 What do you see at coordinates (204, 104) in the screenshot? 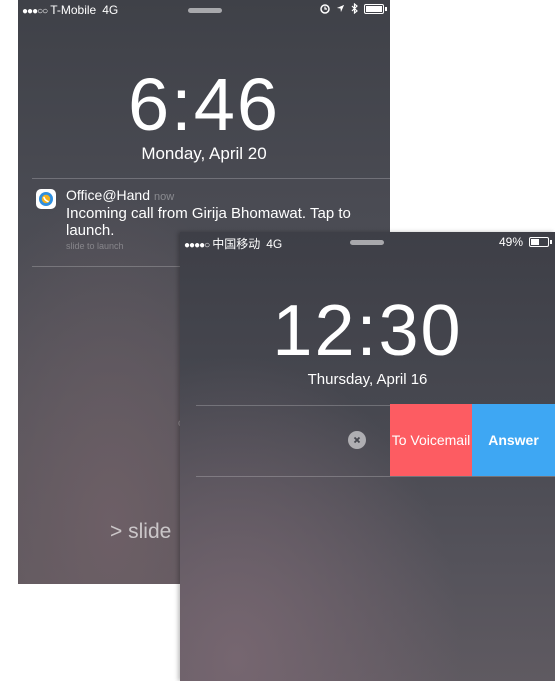
I see `lockscreen-clock: 6:46` at bounding box center [204, 104].